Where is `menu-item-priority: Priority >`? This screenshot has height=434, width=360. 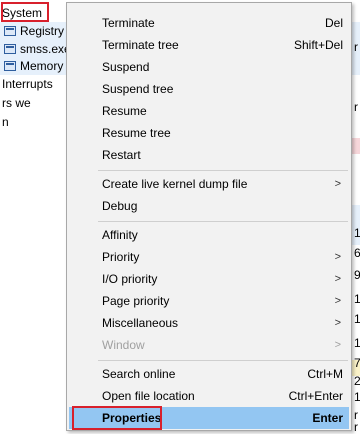
menu-item-priority: Priority > is located at coordinates (209, 257).